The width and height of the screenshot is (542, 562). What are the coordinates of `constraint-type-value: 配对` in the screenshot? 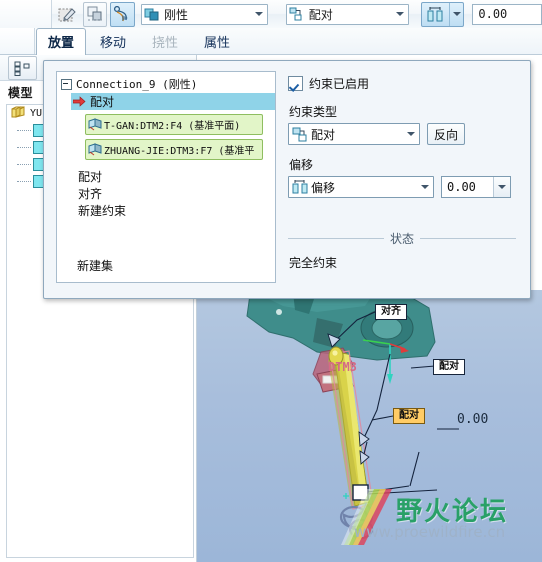 It's located at (320, 14).